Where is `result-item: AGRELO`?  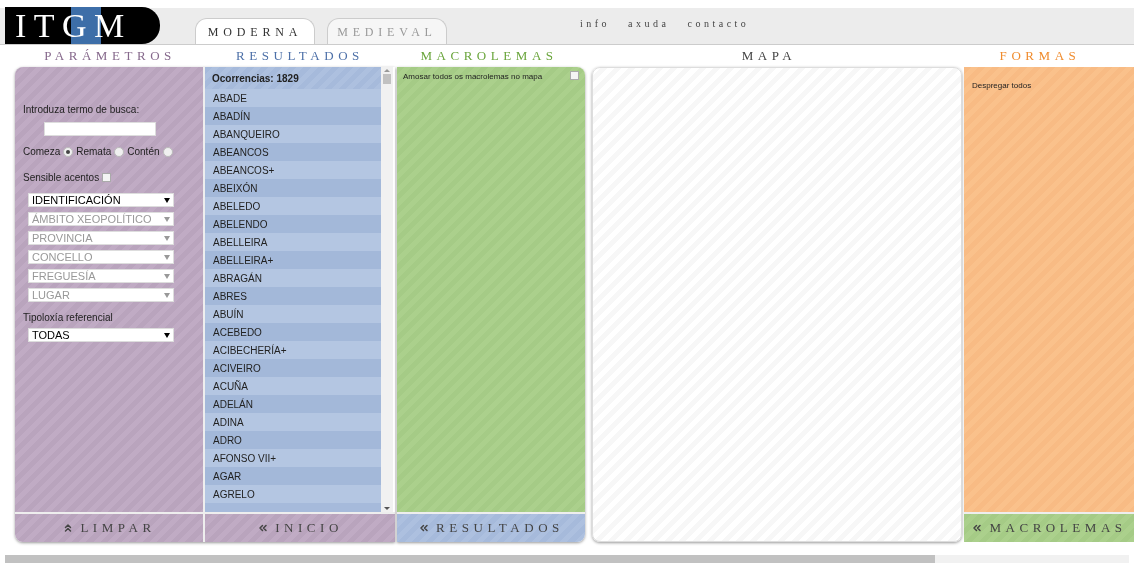 result-item: AGRELO is located at coordinates (293, 494).